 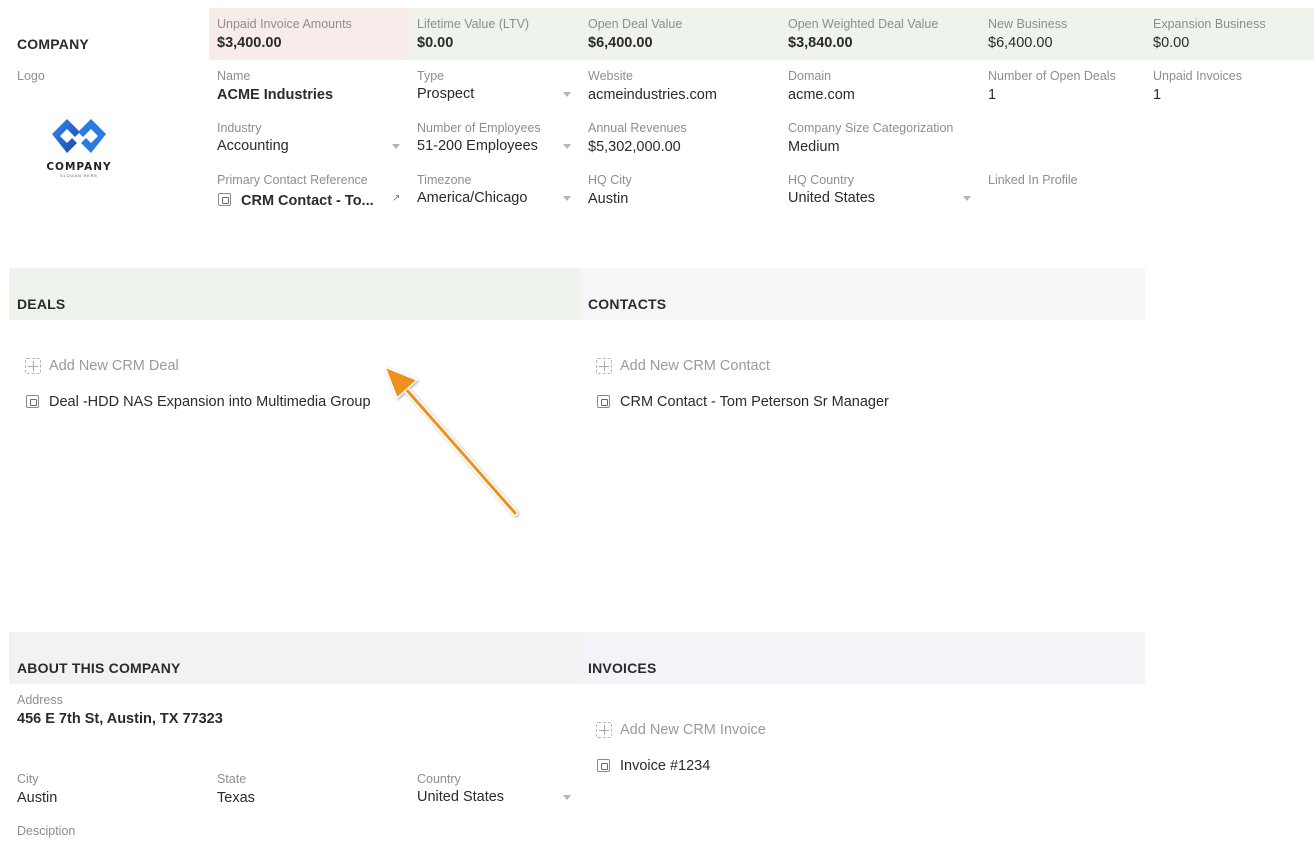 What do you see at coordinates (871, 128) in the screenshot?
I see `company-size-label: Company Size Categorization` at bounding box center [871, 128].